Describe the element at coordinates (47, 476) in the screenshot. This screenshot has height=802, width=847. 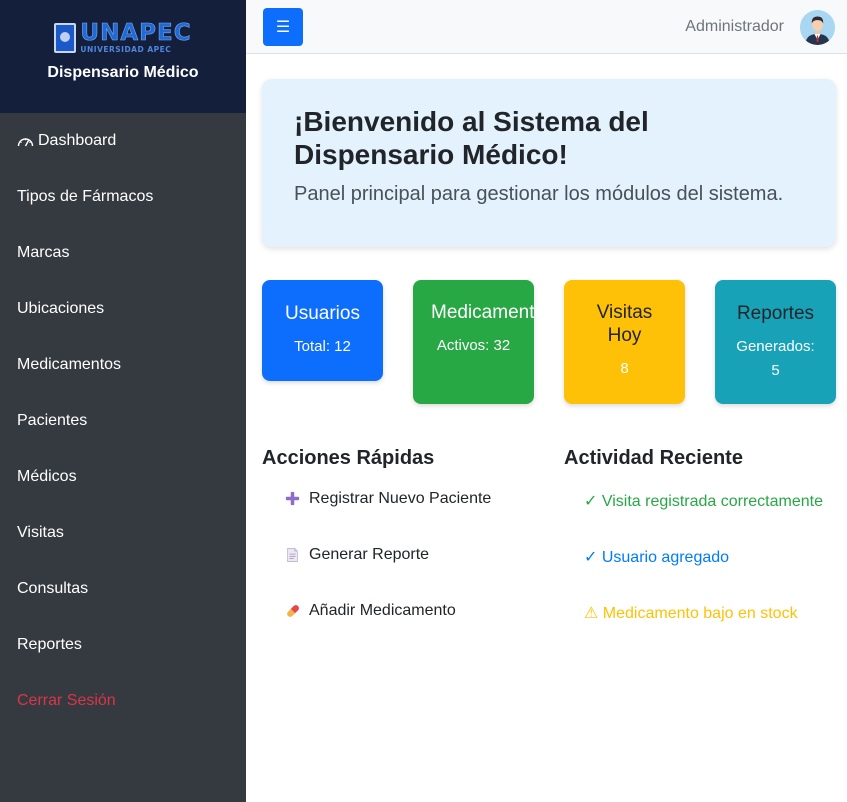
I see `sidebar-item-label: Médicos` at that location.